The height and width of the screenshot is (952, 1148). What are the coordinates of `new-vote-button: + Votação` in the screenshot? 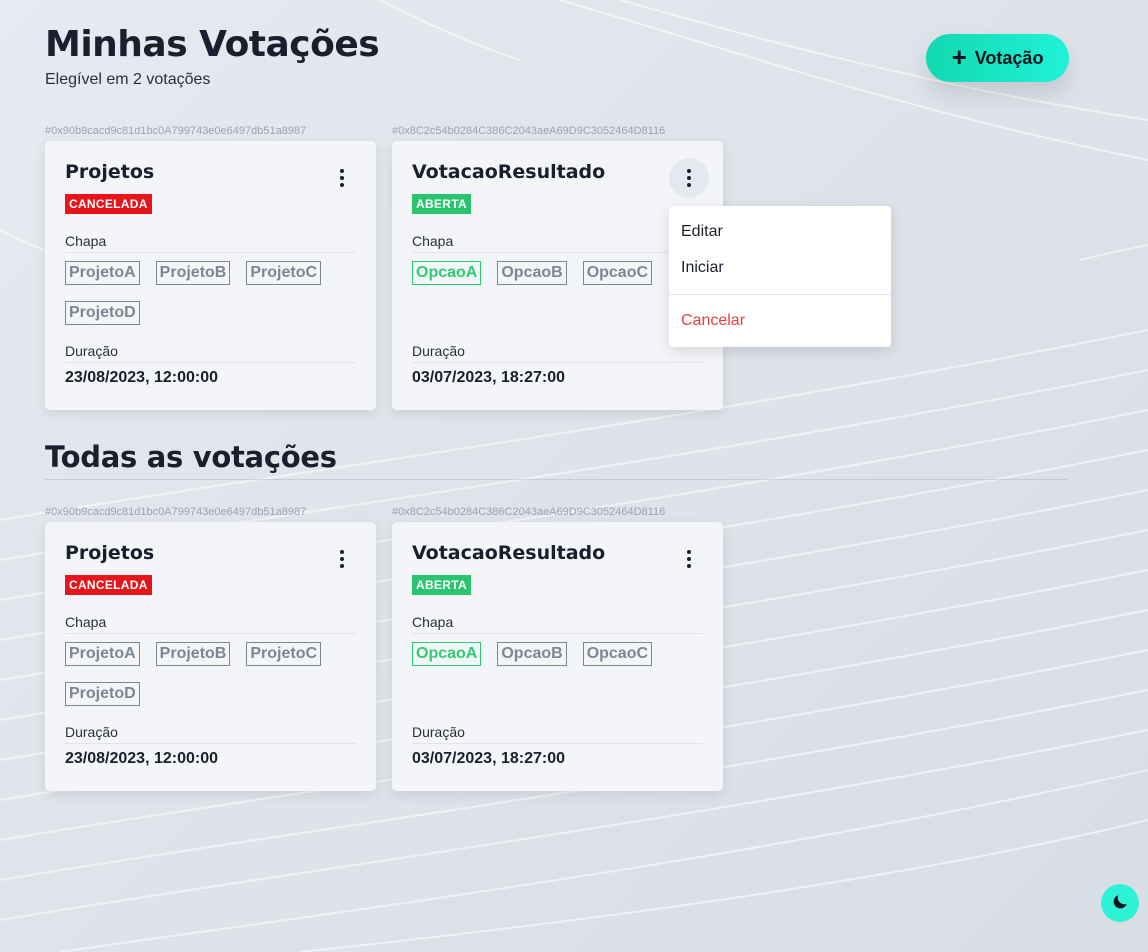 It's located at (997, 58).